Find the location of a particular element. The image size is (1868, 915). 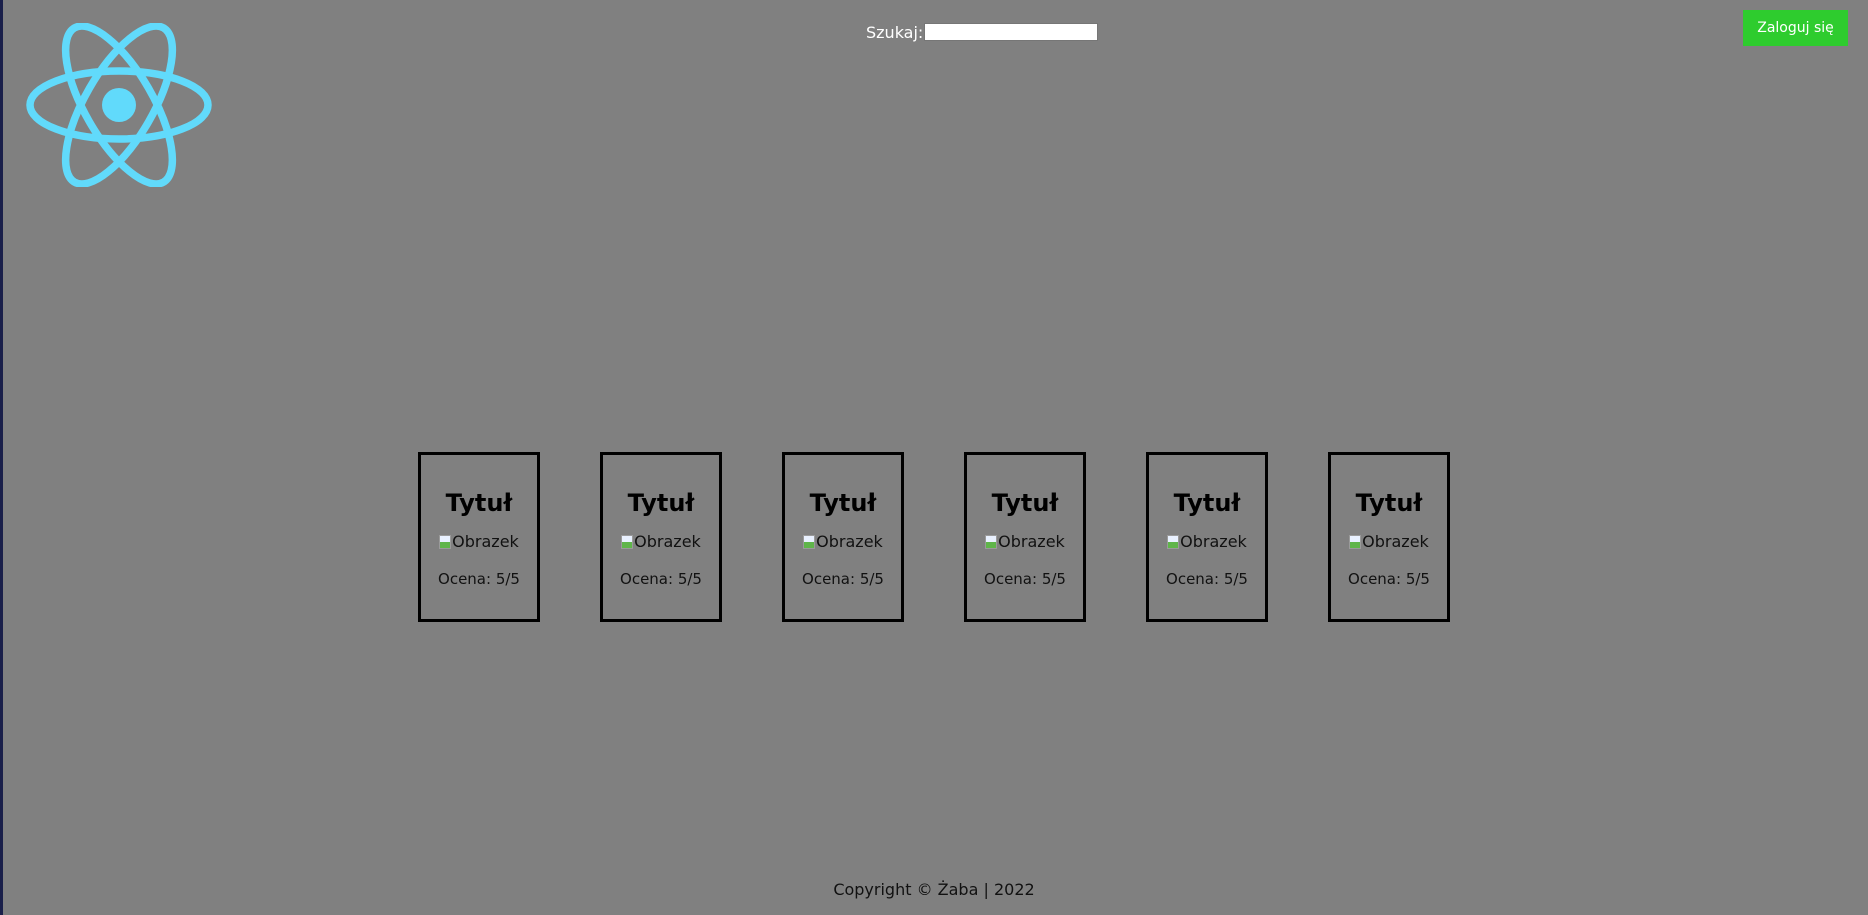

search-input is located at coordinates (1011, 32).